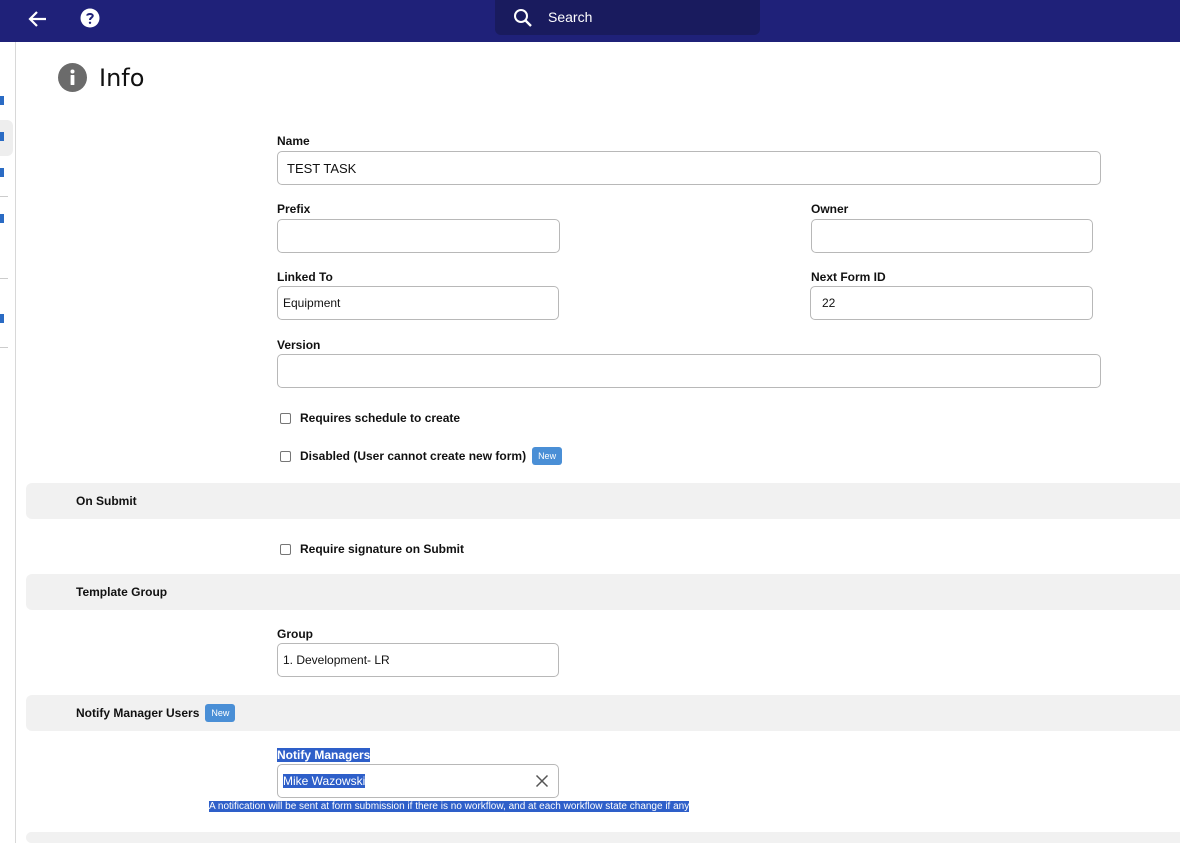 This screenshot has height=843, width=1180. What do you see at coordinates (106, 501) in the screenshot?
I see `on-submit-title: On Submit` at bounding box center [106, 501].